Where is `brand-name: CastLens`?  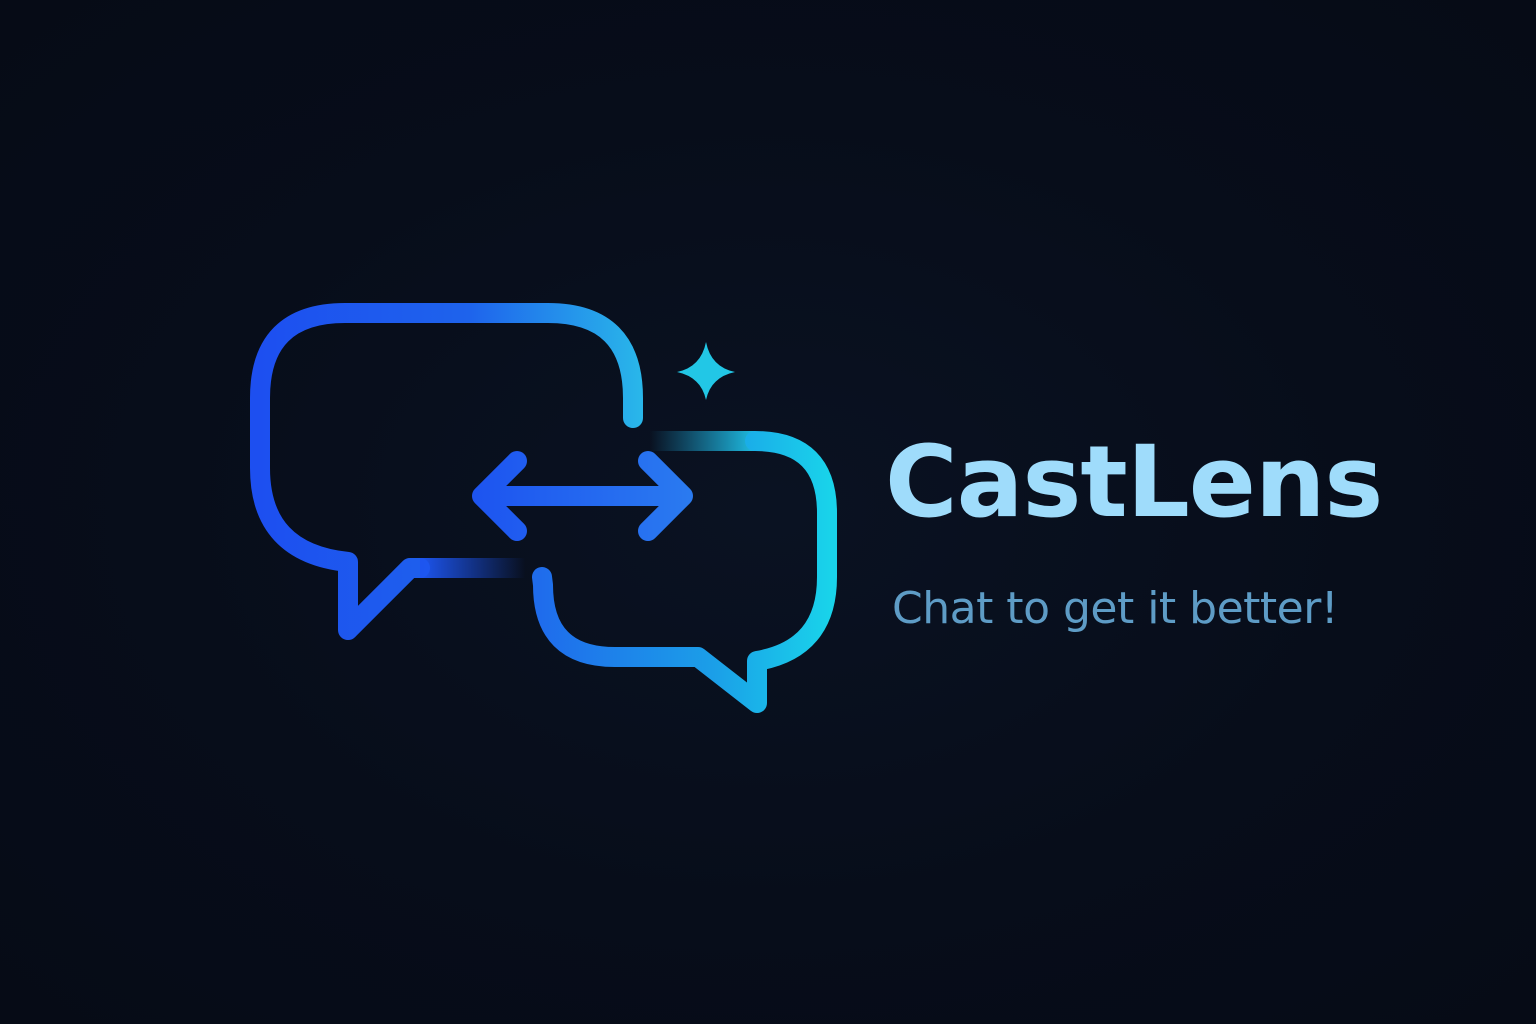
brand-name: CastLens is located at coordinates (1134, 482).